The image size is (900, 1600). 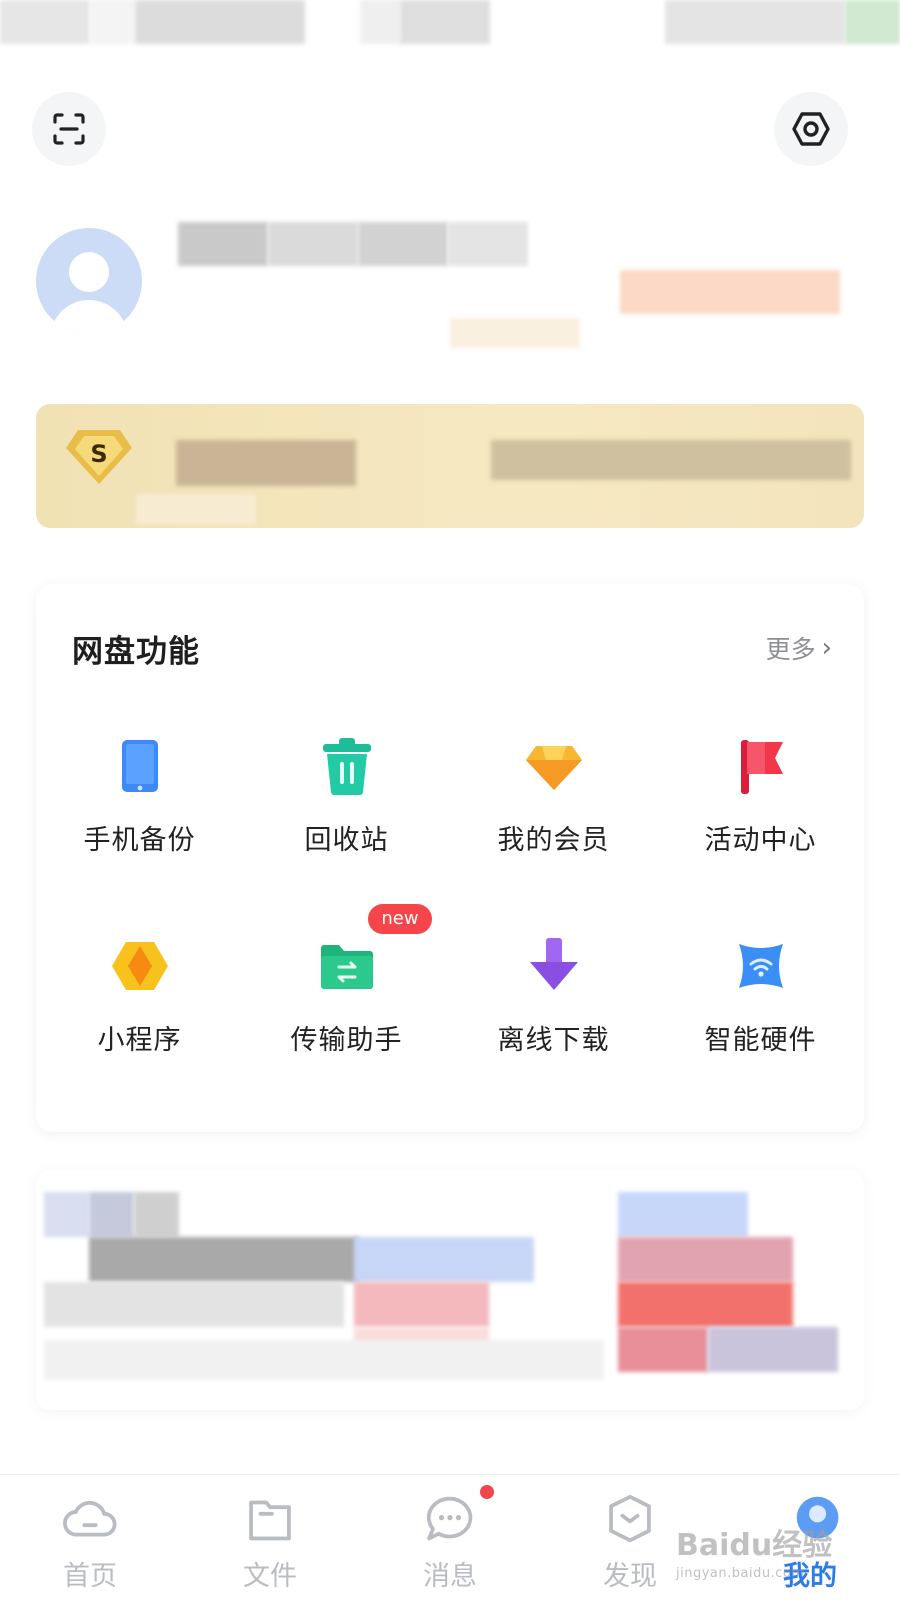 I want to click on nav-label: 消息, so click(x=450, y=1576).